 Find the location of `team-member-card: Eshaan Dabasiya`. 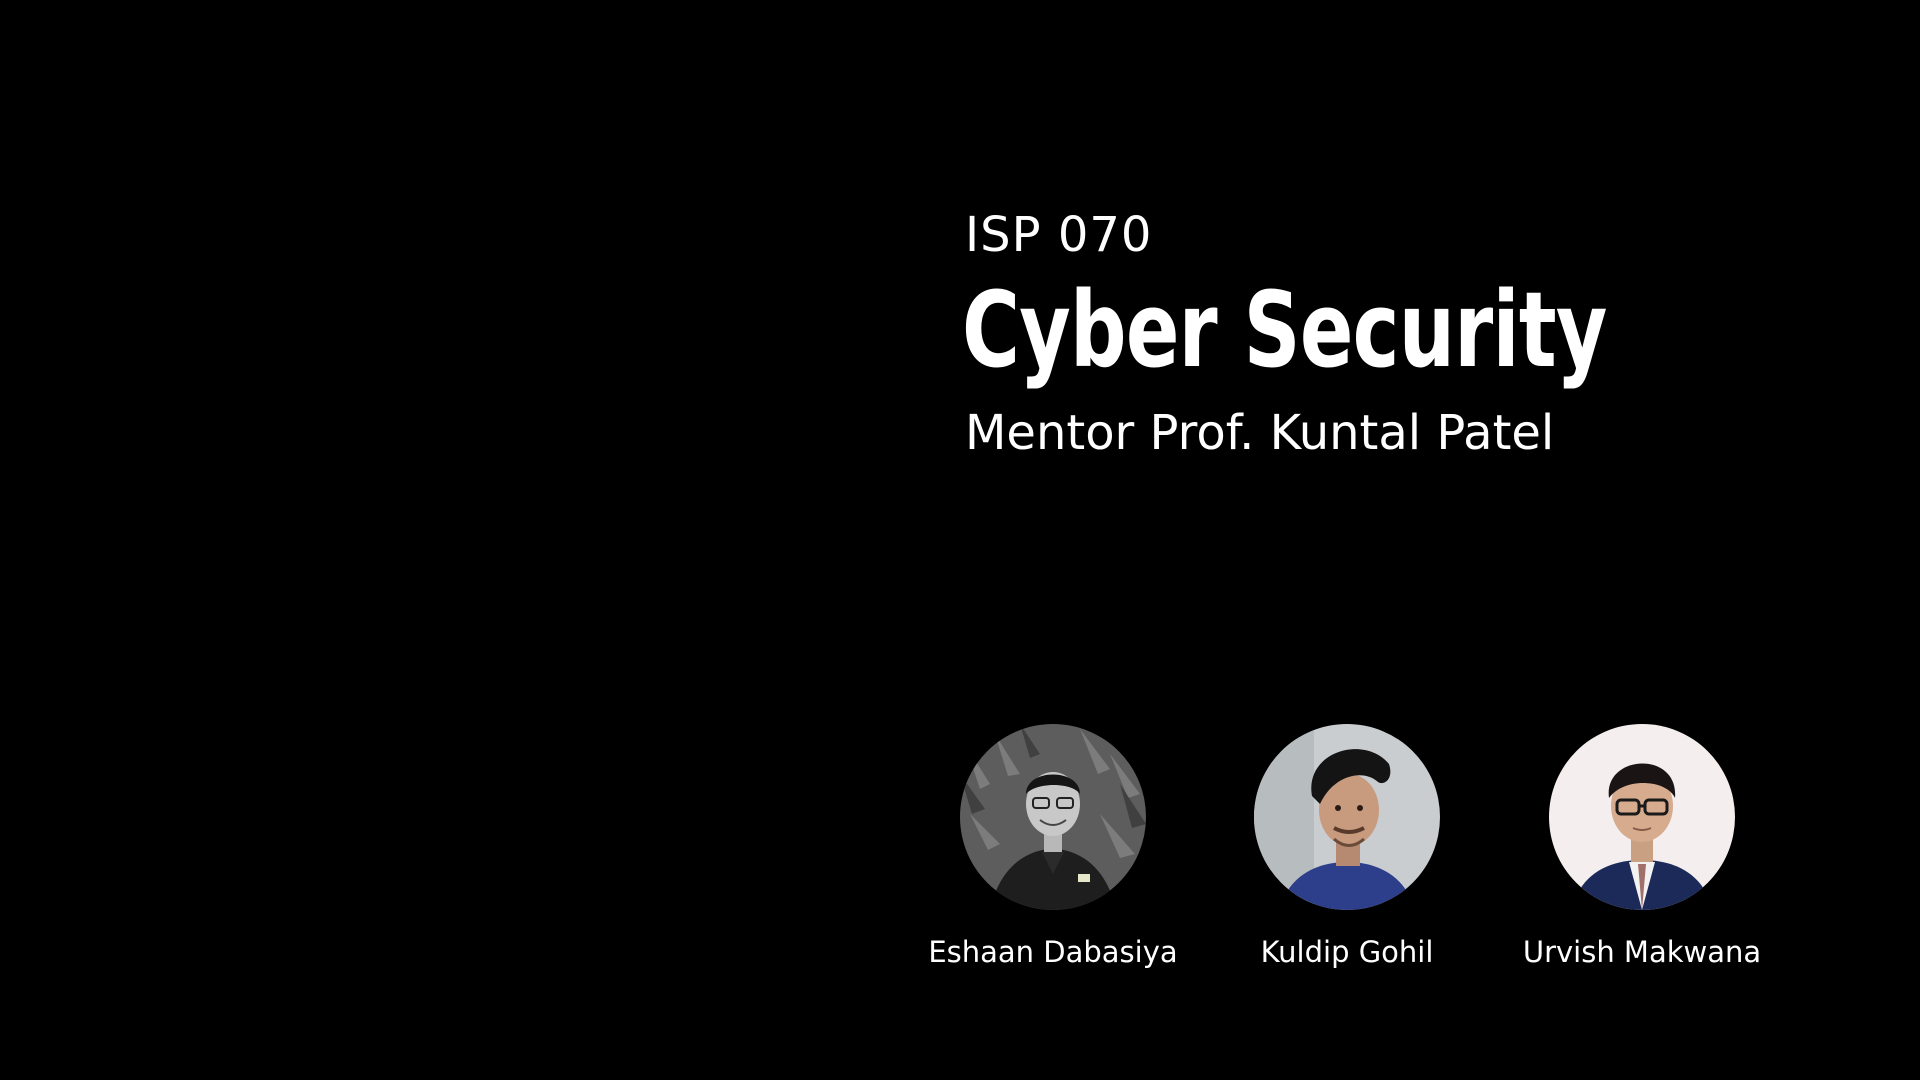

team-member-card: Eshaan Dabasiya is located at coordinates (1053, 854).